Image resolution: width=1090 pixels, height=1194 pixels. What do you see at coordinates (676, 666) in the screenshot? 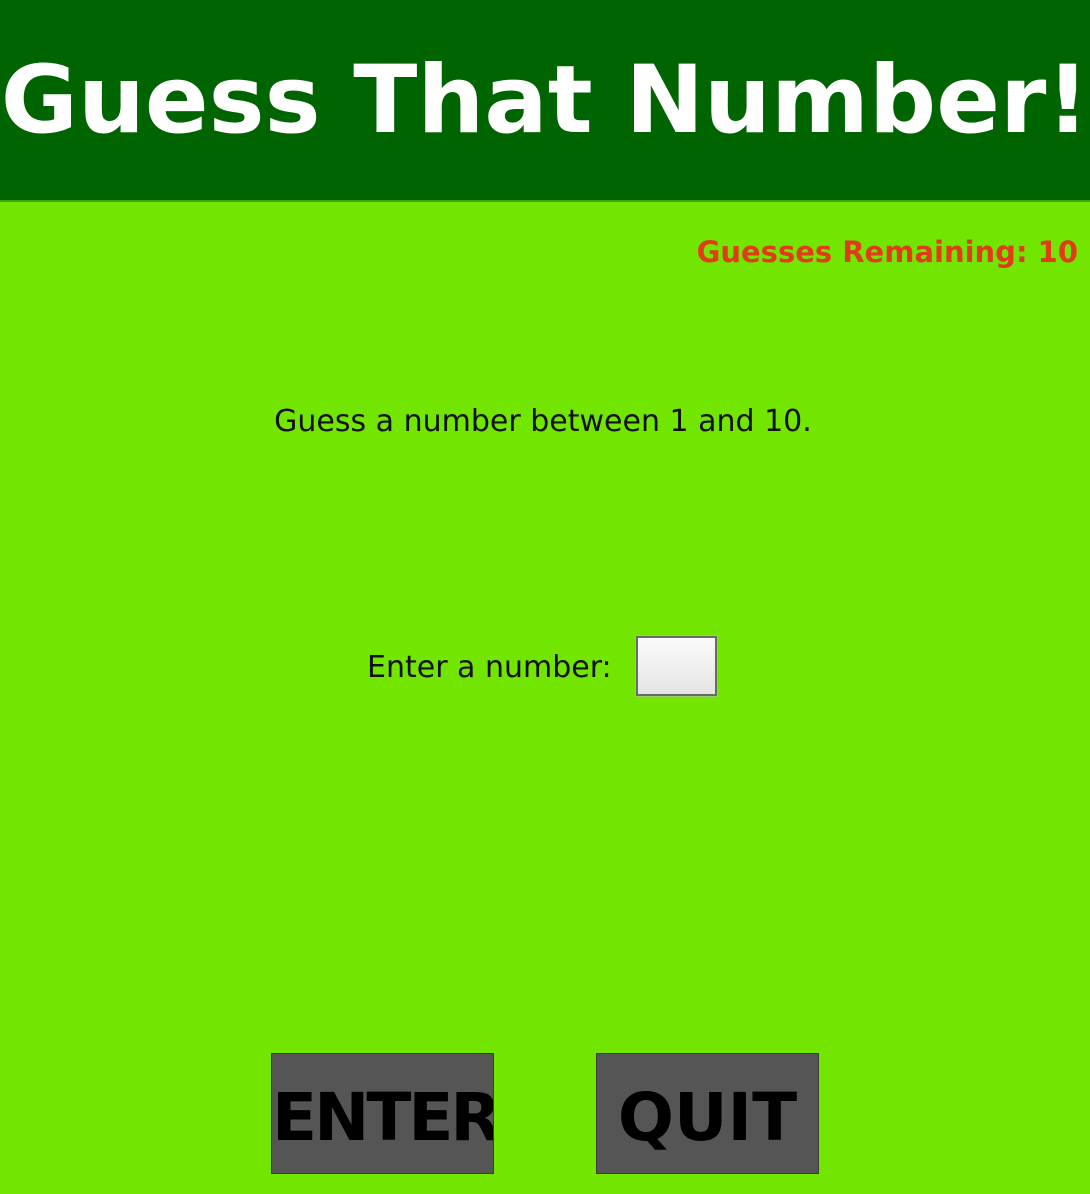
I see `number-input` at bounding box center [676, 666].